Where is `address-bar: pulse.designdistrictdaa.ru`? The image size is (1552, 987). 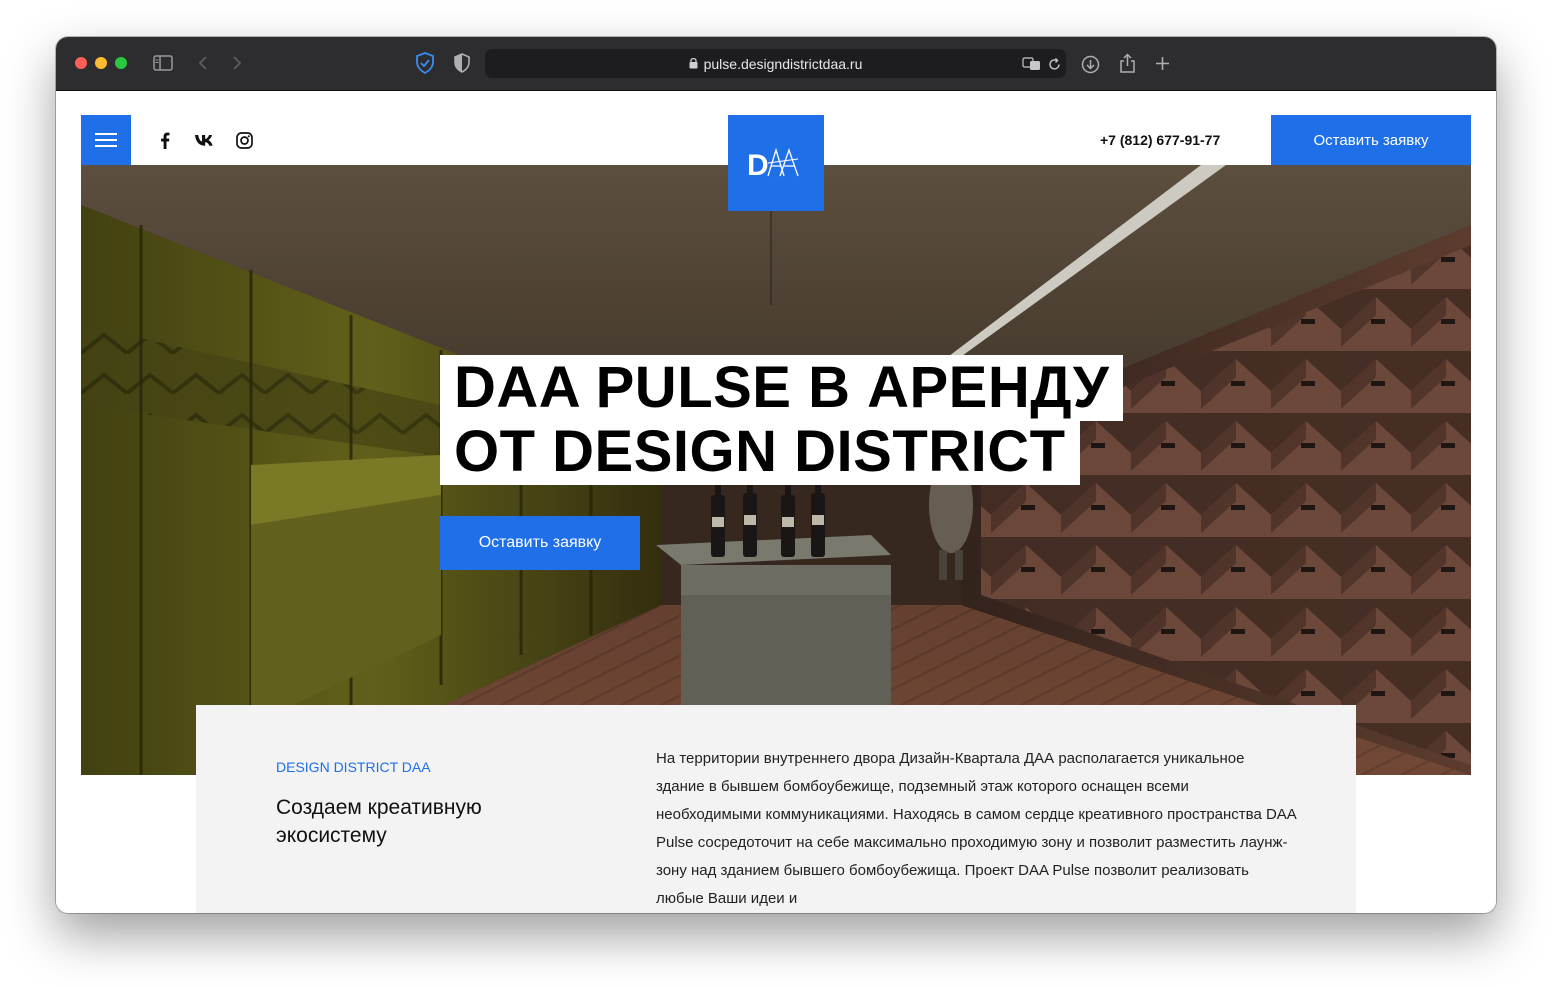
address-bar: pulse.designdistrictdaa.ru is located at coordinates (775, 63).